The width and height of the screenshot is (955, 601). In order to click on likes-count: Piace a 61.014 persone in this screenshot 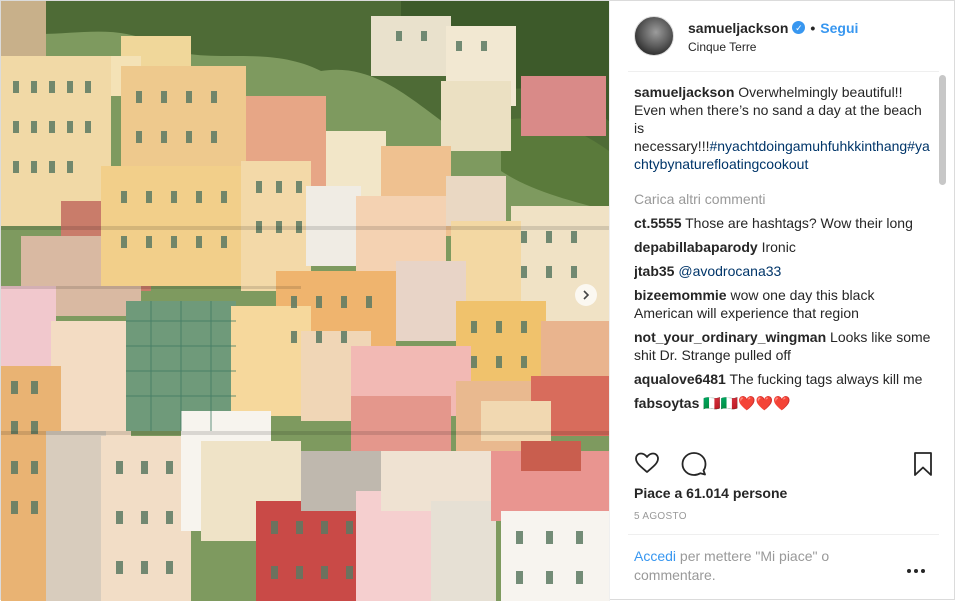, I will do `click(710, 493)`.